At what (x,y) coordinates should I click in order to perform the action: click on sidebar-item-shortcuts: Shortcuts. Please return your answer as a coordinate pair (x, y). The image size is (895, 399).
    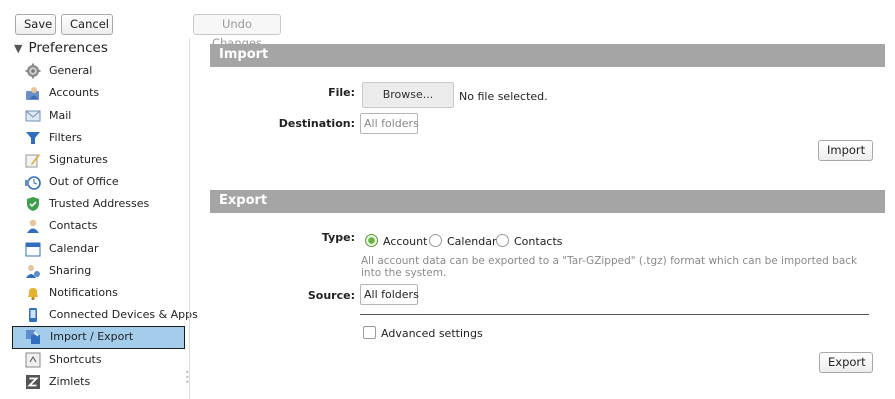
    Looking at the image, I should click on (98, 360).